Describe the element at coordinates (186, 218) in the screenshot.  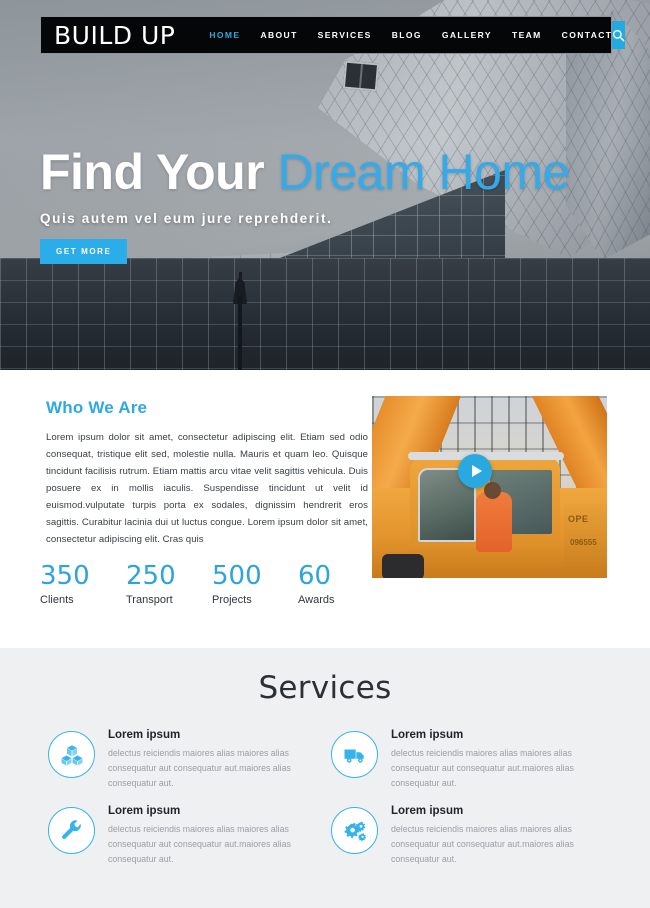
I see `hero-subtitle: Quis autem vel eum jure reprehderit.` at that location.